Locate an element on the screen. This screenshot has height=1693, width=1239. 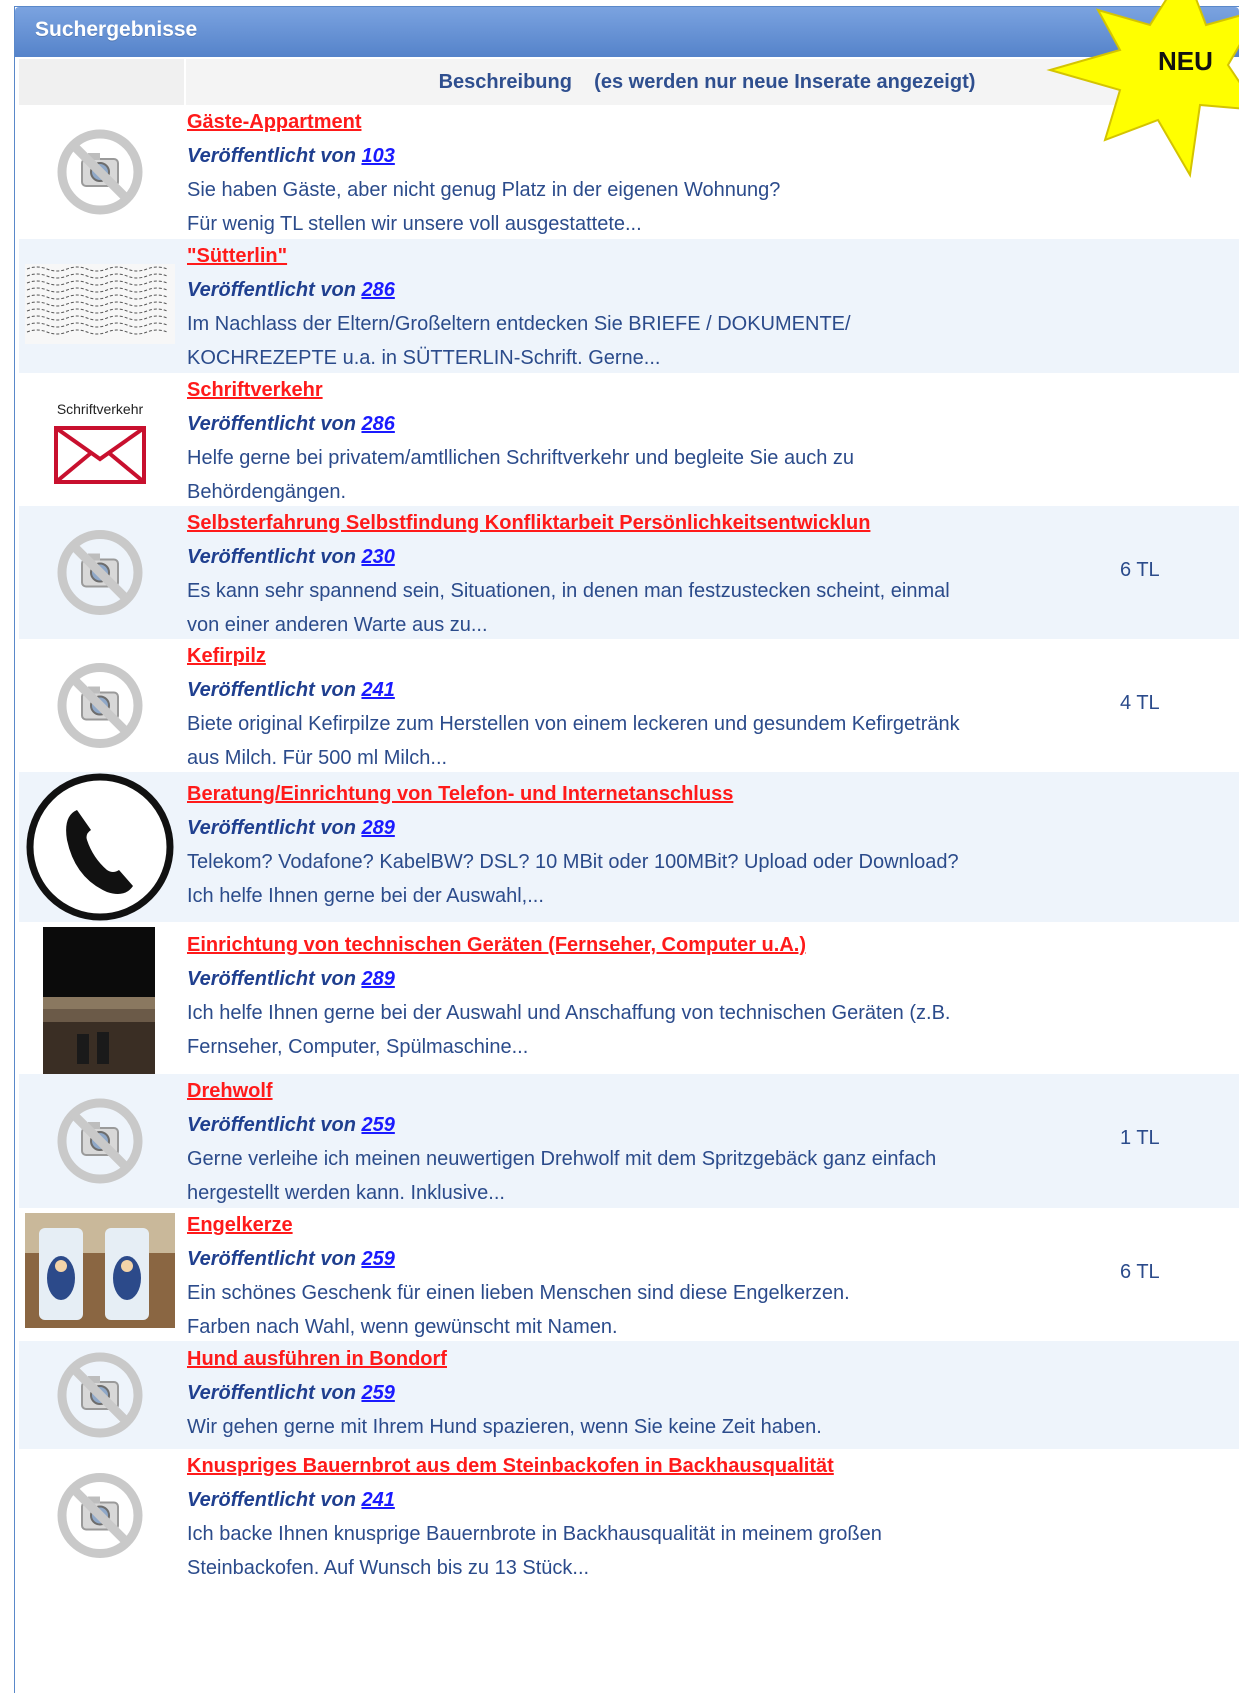
image-column-header is located at coordinates (101, 82).